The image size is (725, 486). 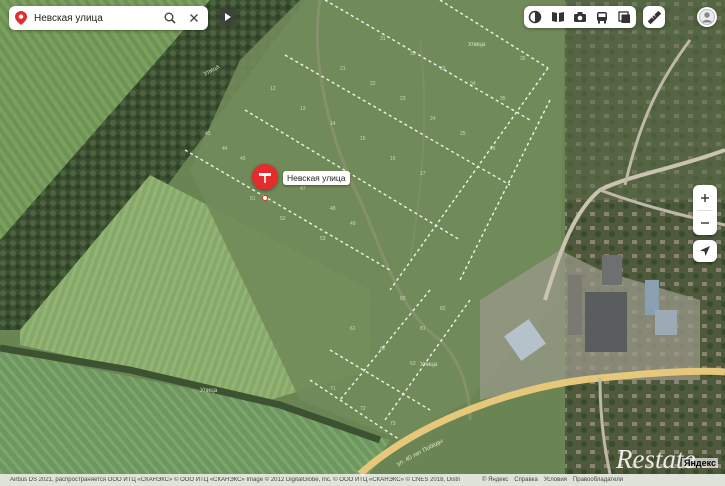 I want to click on plus-icon, so click(x=705, y=197).